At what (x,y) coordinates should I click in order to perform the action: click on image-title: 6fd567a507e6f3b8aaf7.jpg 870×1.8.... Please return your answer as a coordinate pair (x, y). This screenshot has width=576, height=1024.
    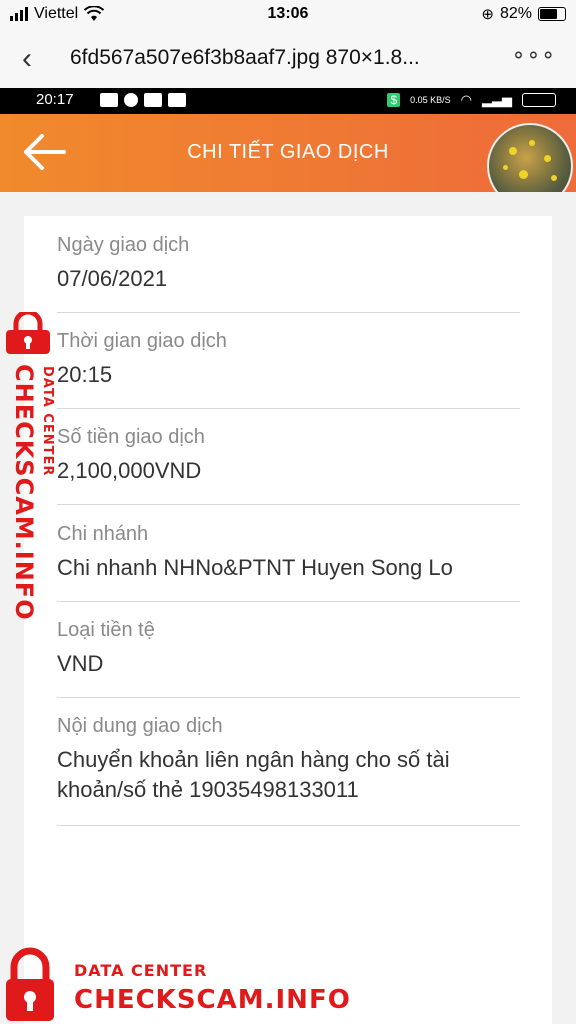
    Looking at the image, I should click on (245, 57).